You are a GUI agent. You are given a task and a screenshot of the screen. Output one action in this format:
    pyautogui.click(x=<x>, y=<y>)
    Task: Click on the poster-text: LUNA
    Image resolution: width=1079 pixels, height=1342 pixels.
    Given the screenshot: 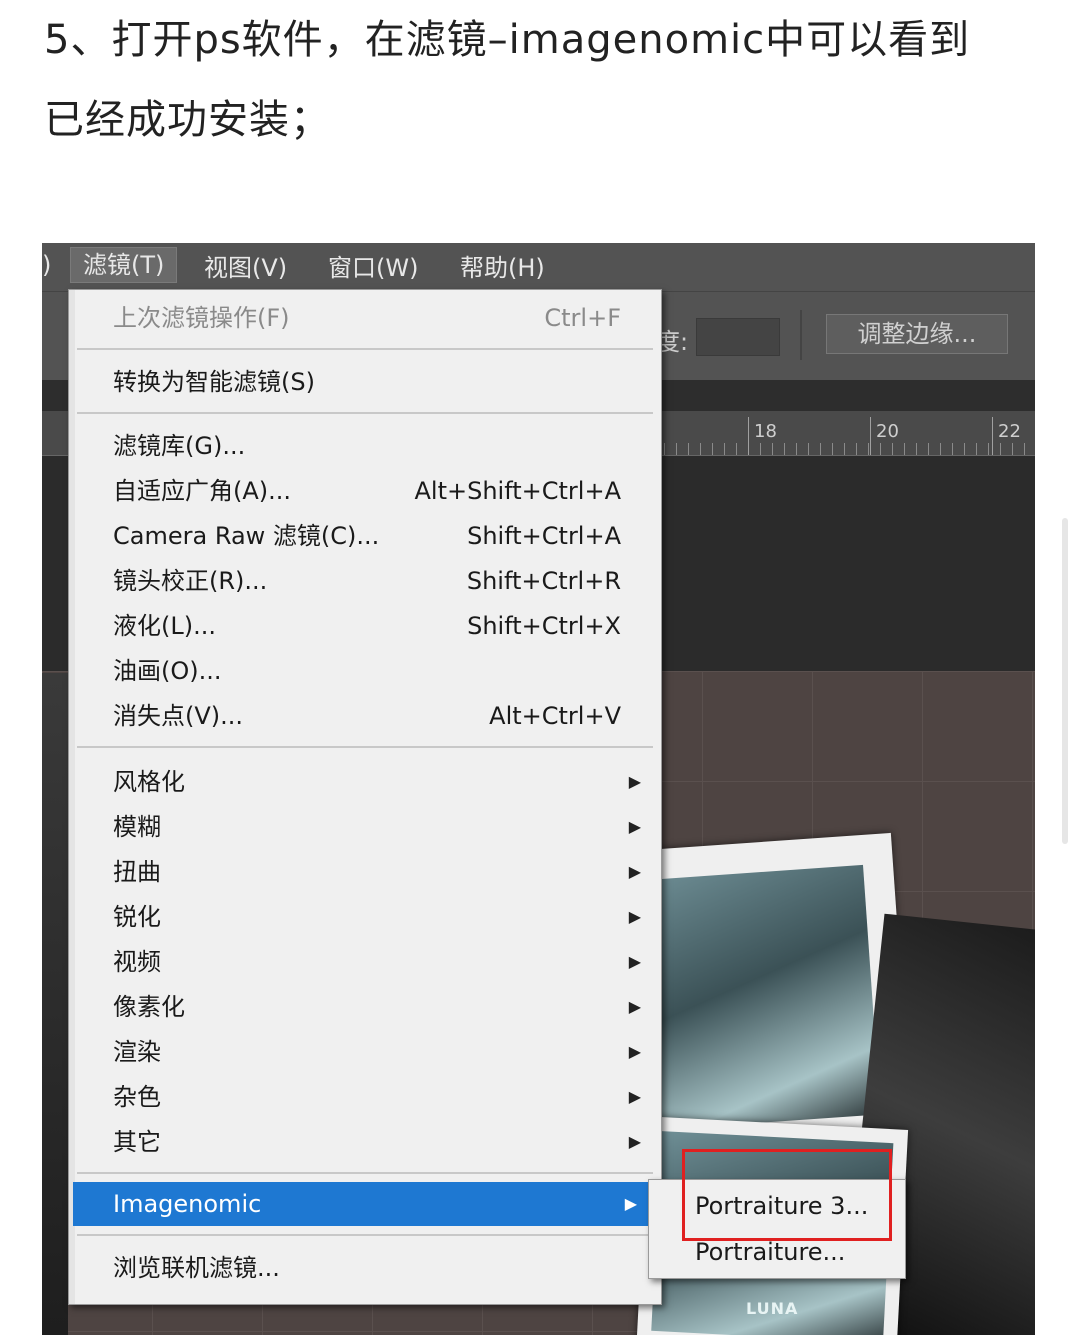 What is the action you would take?
    pyautogui.click(x=772, y=1308)
    